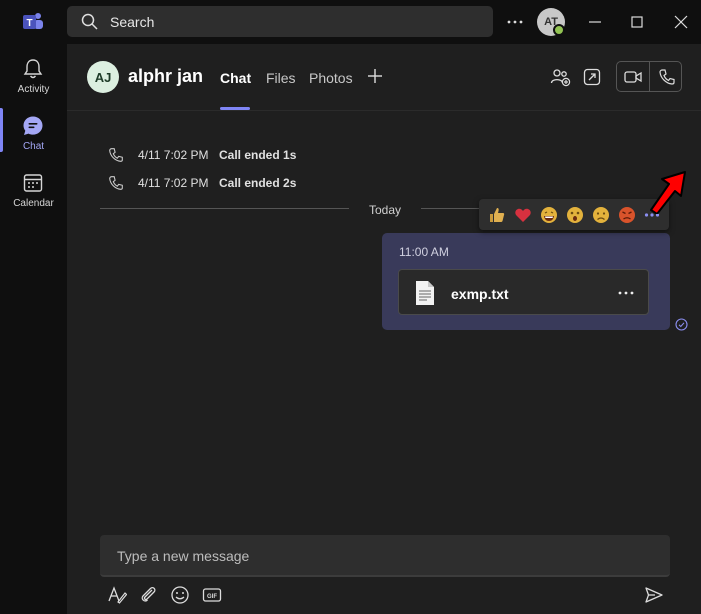  Describe the element at coordinates (385, 210) in the screenshot. I see `date-divider-label: Today` at that location.